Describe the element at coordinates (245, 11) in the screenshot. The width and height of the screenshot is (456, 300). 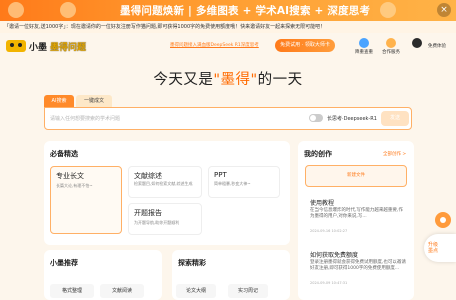
I see `banner-text: 墨得问题焕新 | 多维图表 + 学术AI搜索 + 深度思考` at that location.